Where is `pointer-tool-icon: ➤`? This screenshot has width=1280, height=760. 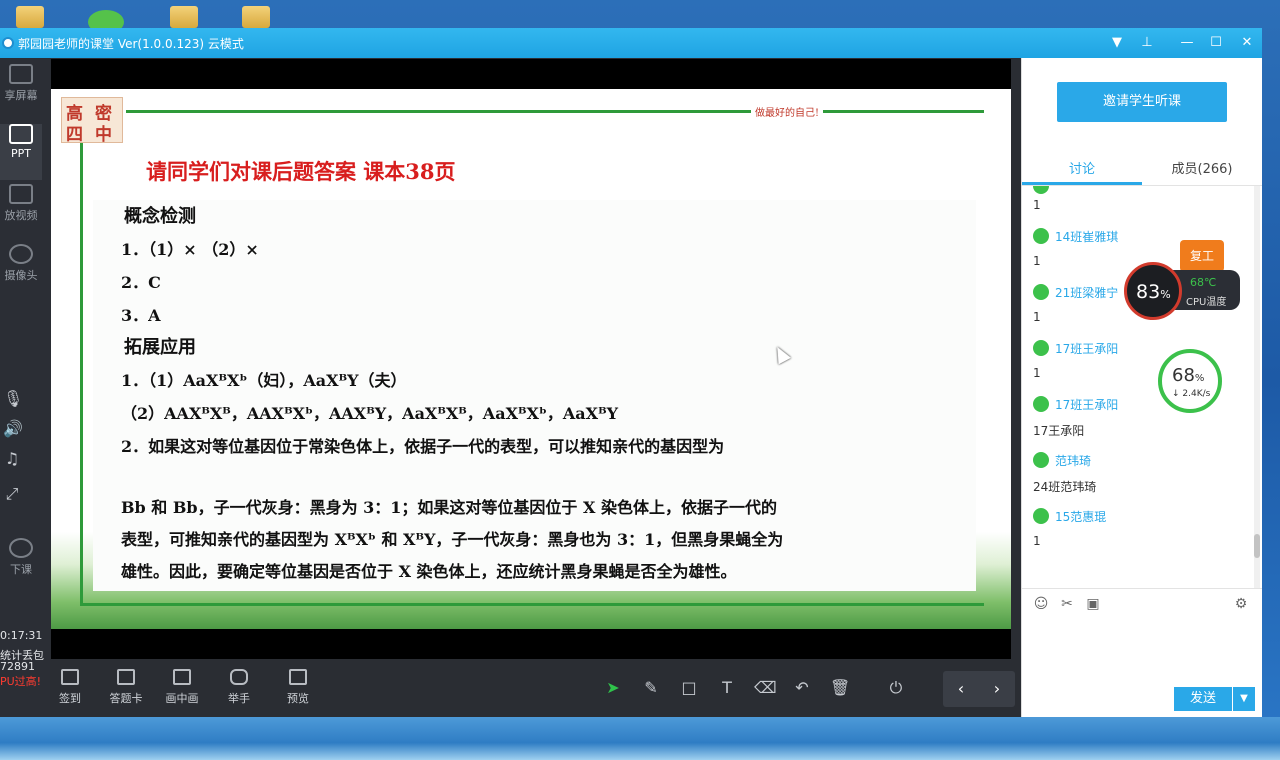
pointer-tool-icon: ➤ is located at coordinates (613, 688).